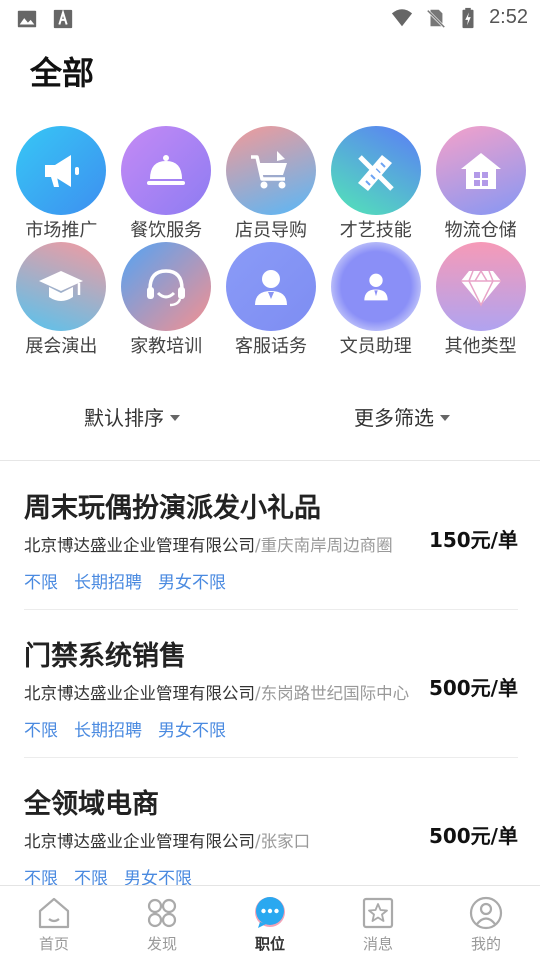 This screenshot has height=960, width=540. I want to click on category-label: 市场推广, so click(61, 230).